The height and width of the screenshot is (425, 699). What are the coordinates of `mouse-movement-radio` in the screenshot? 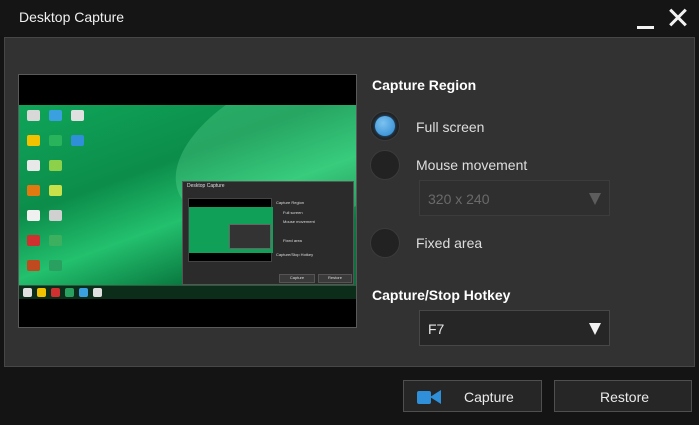 It's located at (385, 165).